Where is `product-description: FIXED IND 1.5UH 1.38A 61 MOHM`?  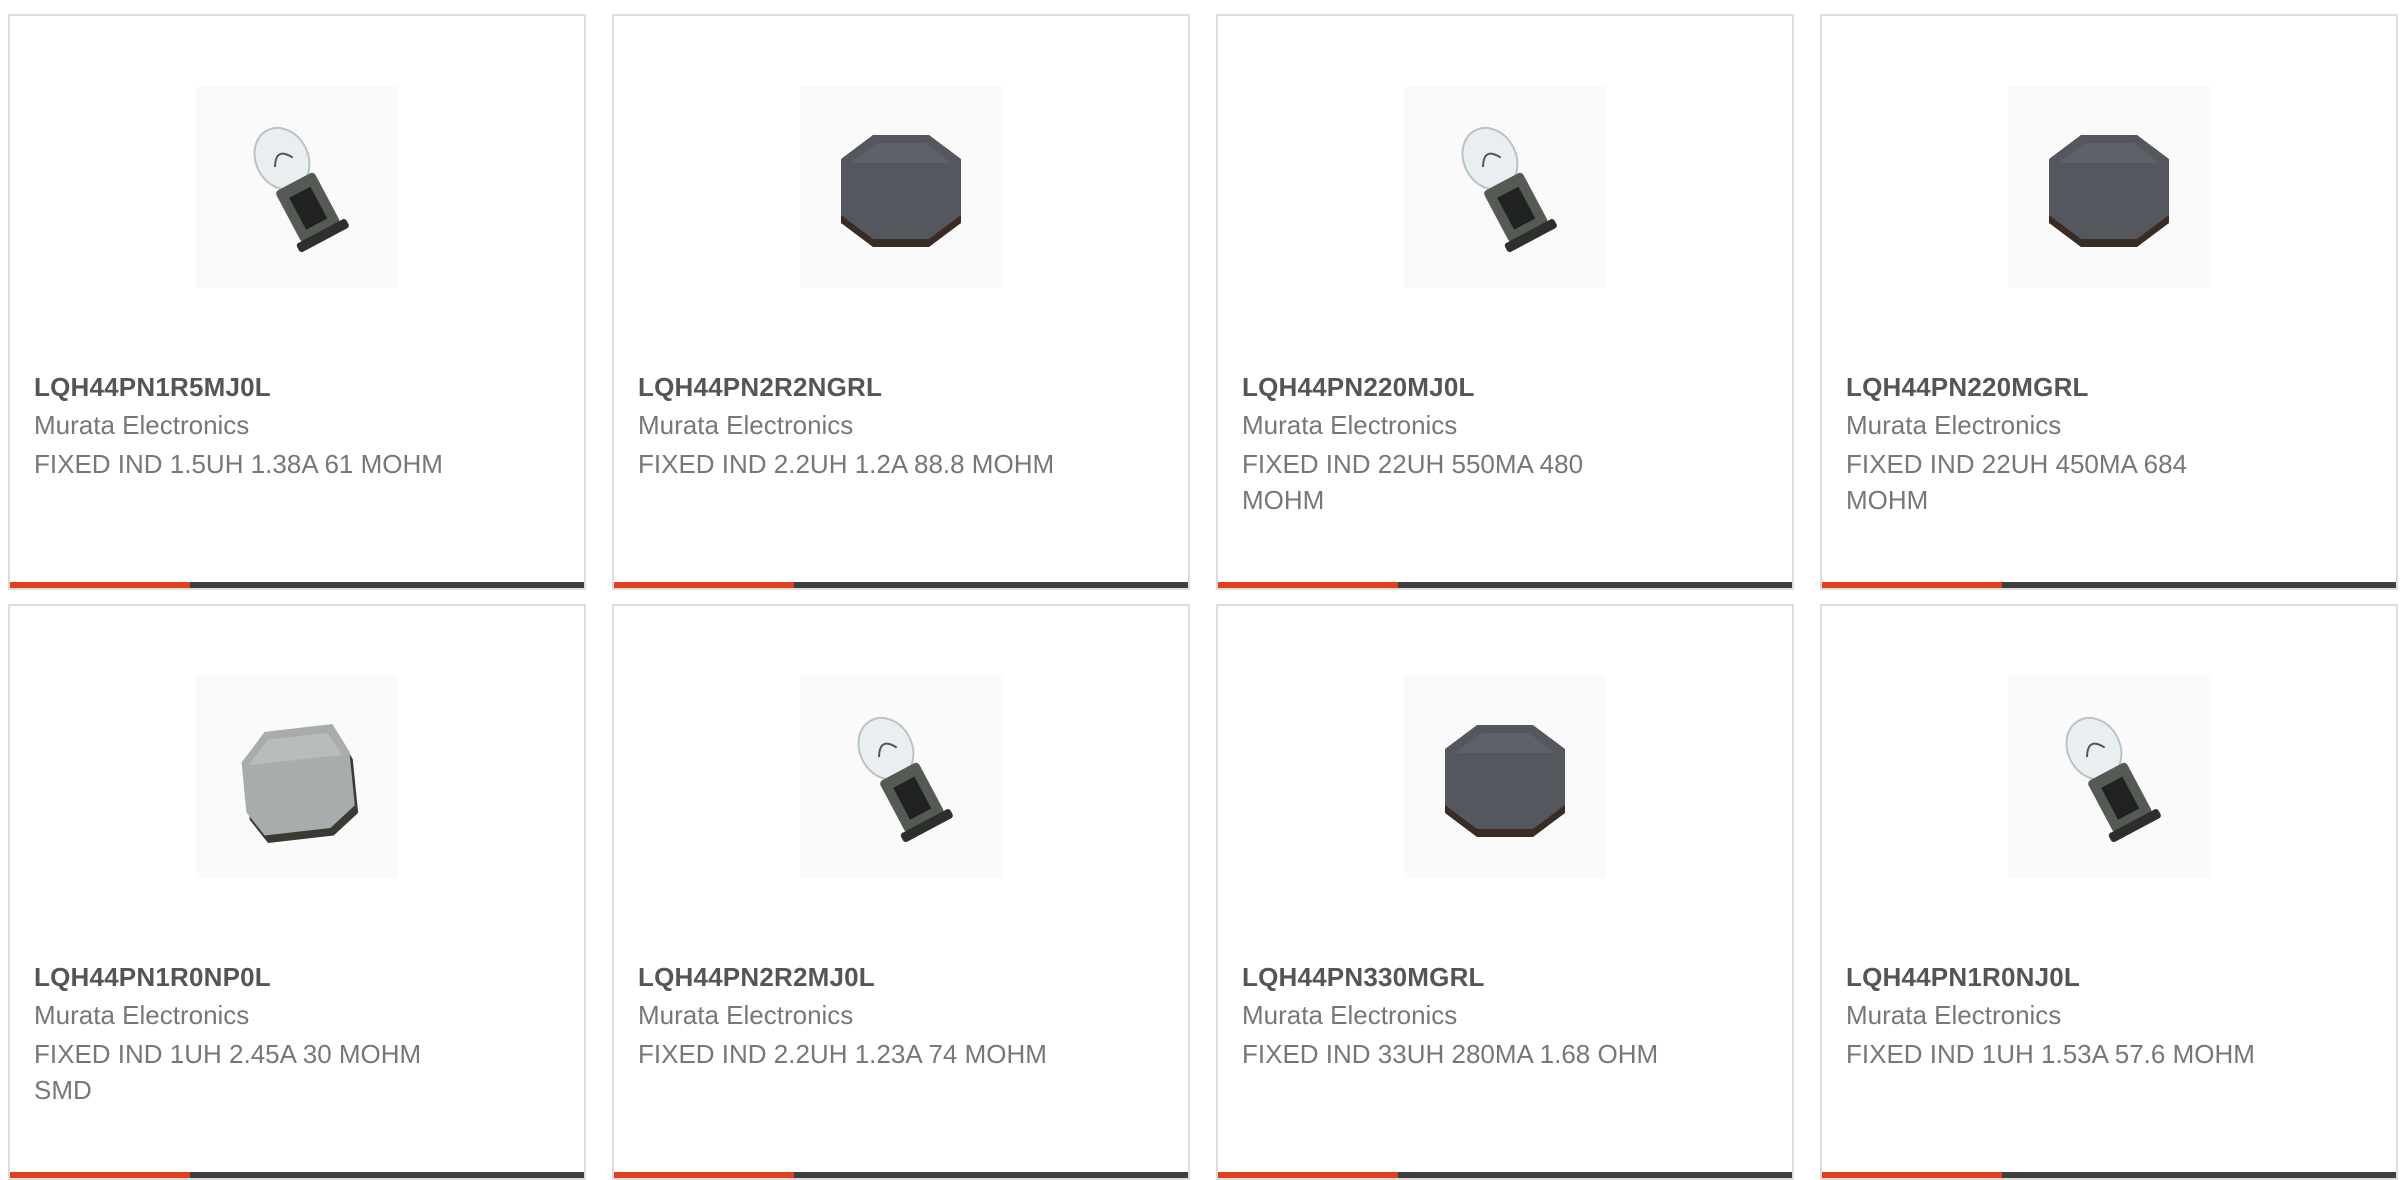 product-description: FIXED IND 1.5UH 1.38A 61 MOHM is located at coordinates (238, 464).